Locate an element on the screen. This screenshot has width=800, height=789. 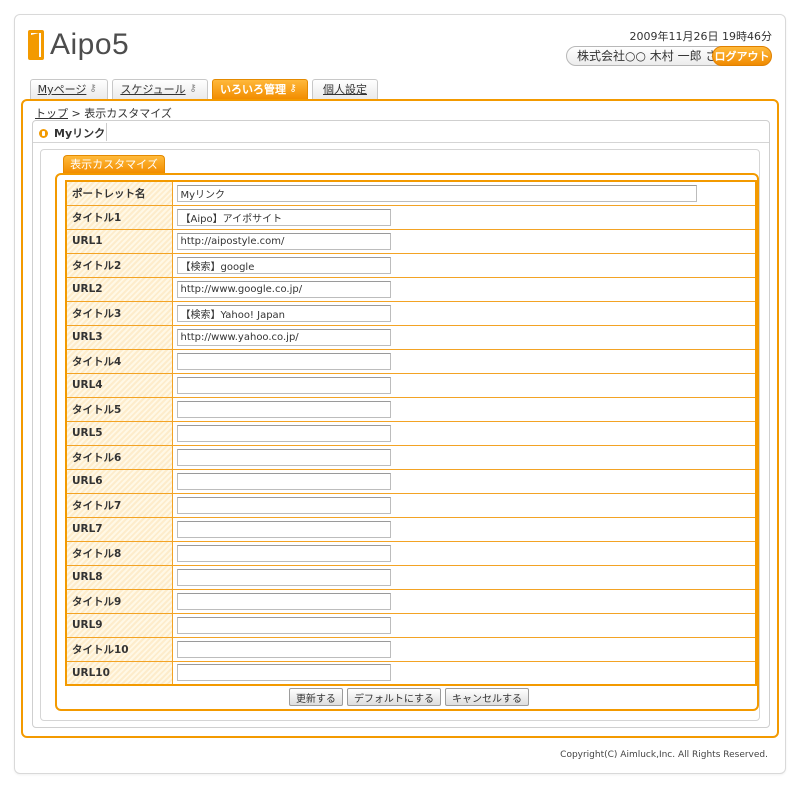
portlet-header: Myリンク is located at coordinates (401, 132).